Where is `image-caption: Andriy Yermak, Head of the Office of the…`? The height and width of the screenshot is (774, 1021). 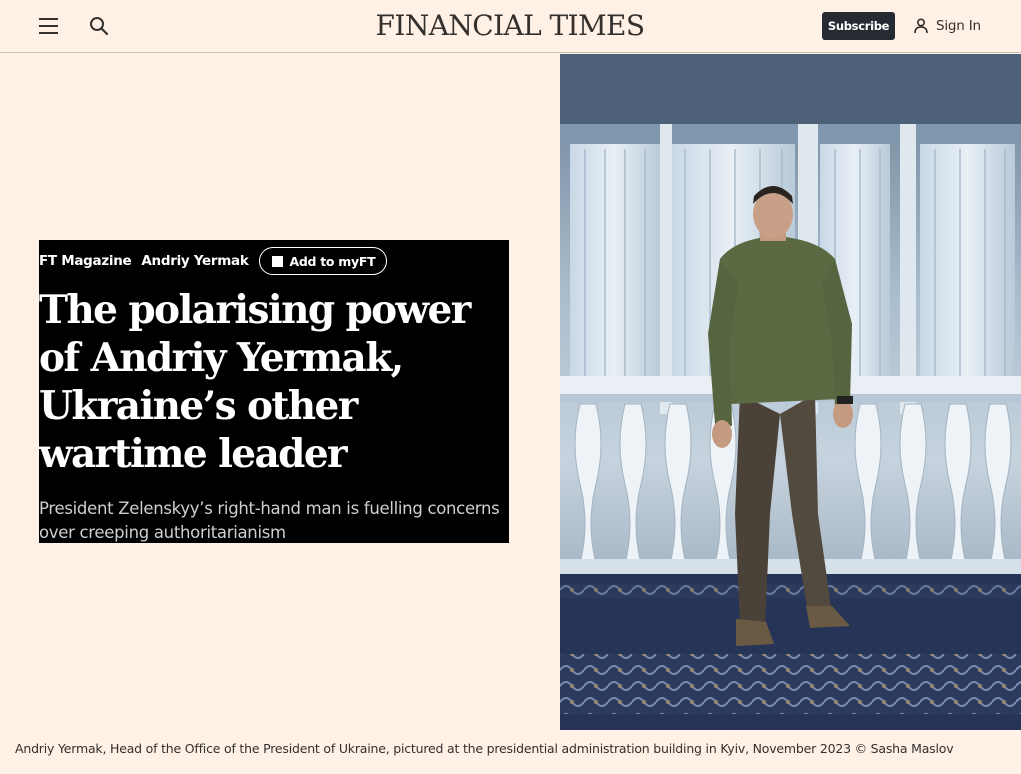
image-caption: Andriy Yermak, Head of the Office of the… is located at coordinates (484, 748).